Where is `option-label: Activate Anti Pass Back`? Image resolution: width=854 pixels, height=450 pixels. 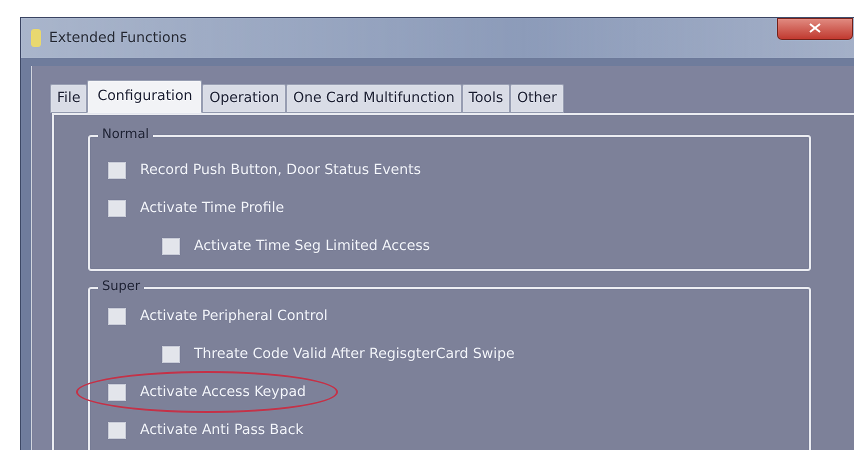 option-label: Activate Anti Pass Back is located at coordinates (222, 430).